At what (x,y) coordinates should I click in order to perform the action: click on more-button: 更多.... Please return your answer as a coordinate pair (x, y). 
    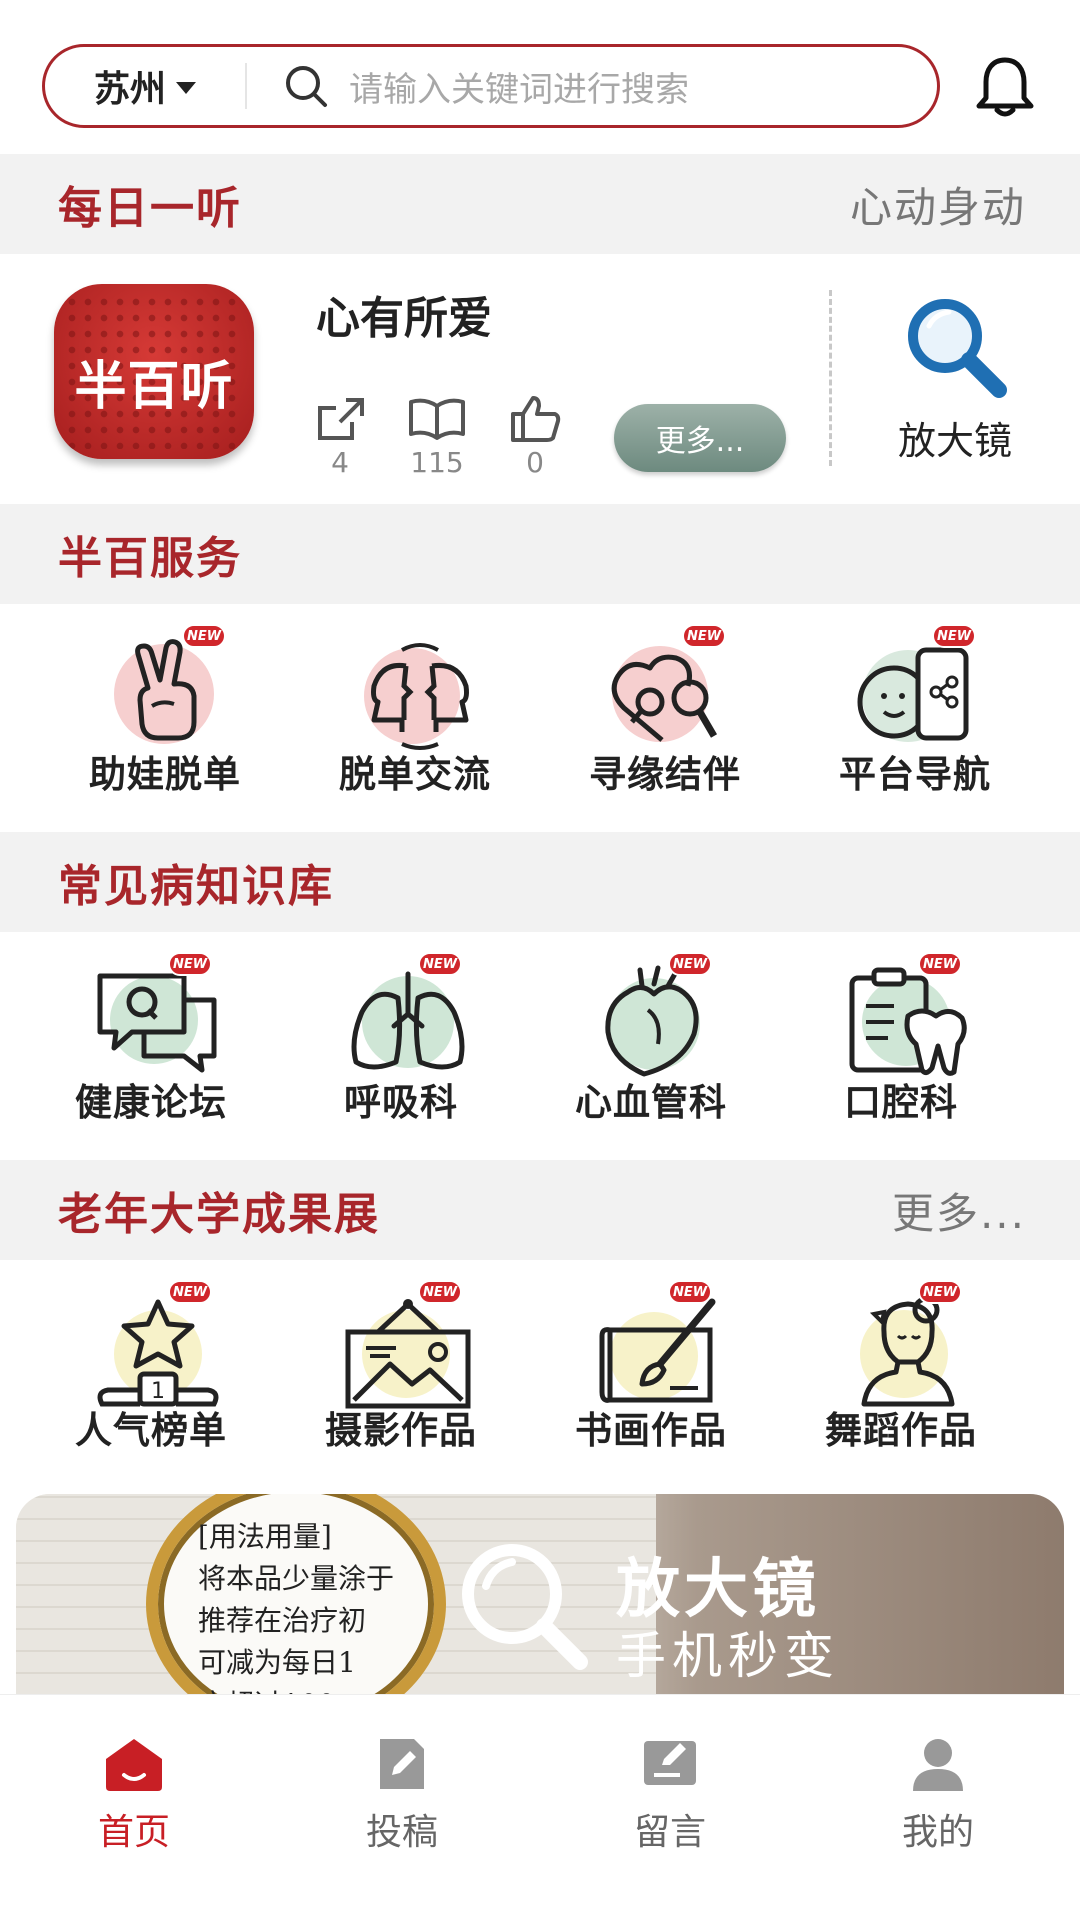
    Looking at the image, I should click on (700, 438).